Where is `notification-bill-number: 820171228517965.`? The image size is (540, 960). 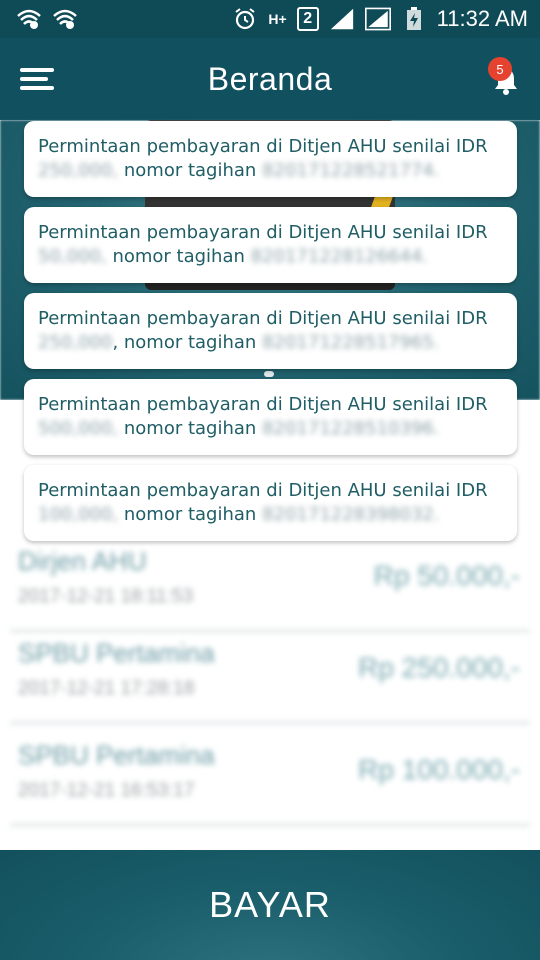
notification-bill-number: 820171228517965. is located at coordinates (351, 342).